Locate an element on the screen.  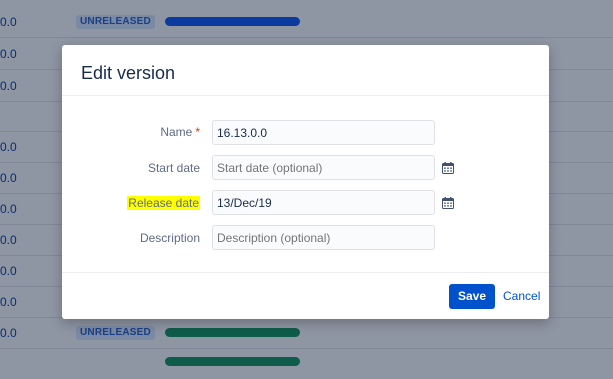
start-date-label: Start date is located at coordinates (173, 168).